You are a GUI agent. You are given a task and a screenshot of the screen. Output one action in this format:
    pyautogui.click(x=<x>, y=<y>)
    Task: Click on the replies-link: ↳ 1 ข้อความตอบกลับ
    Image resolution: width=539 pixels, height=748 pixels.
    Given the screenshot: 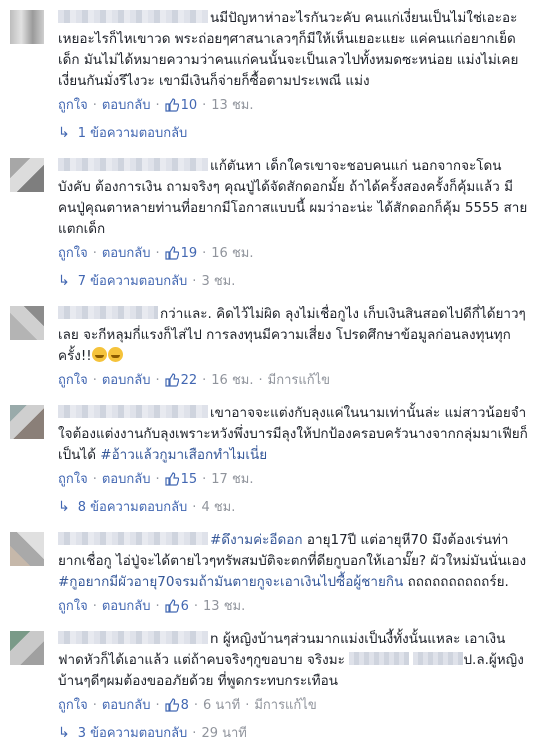 What is the action you would take?
    pyautogui.click(x=269, y=132)
    